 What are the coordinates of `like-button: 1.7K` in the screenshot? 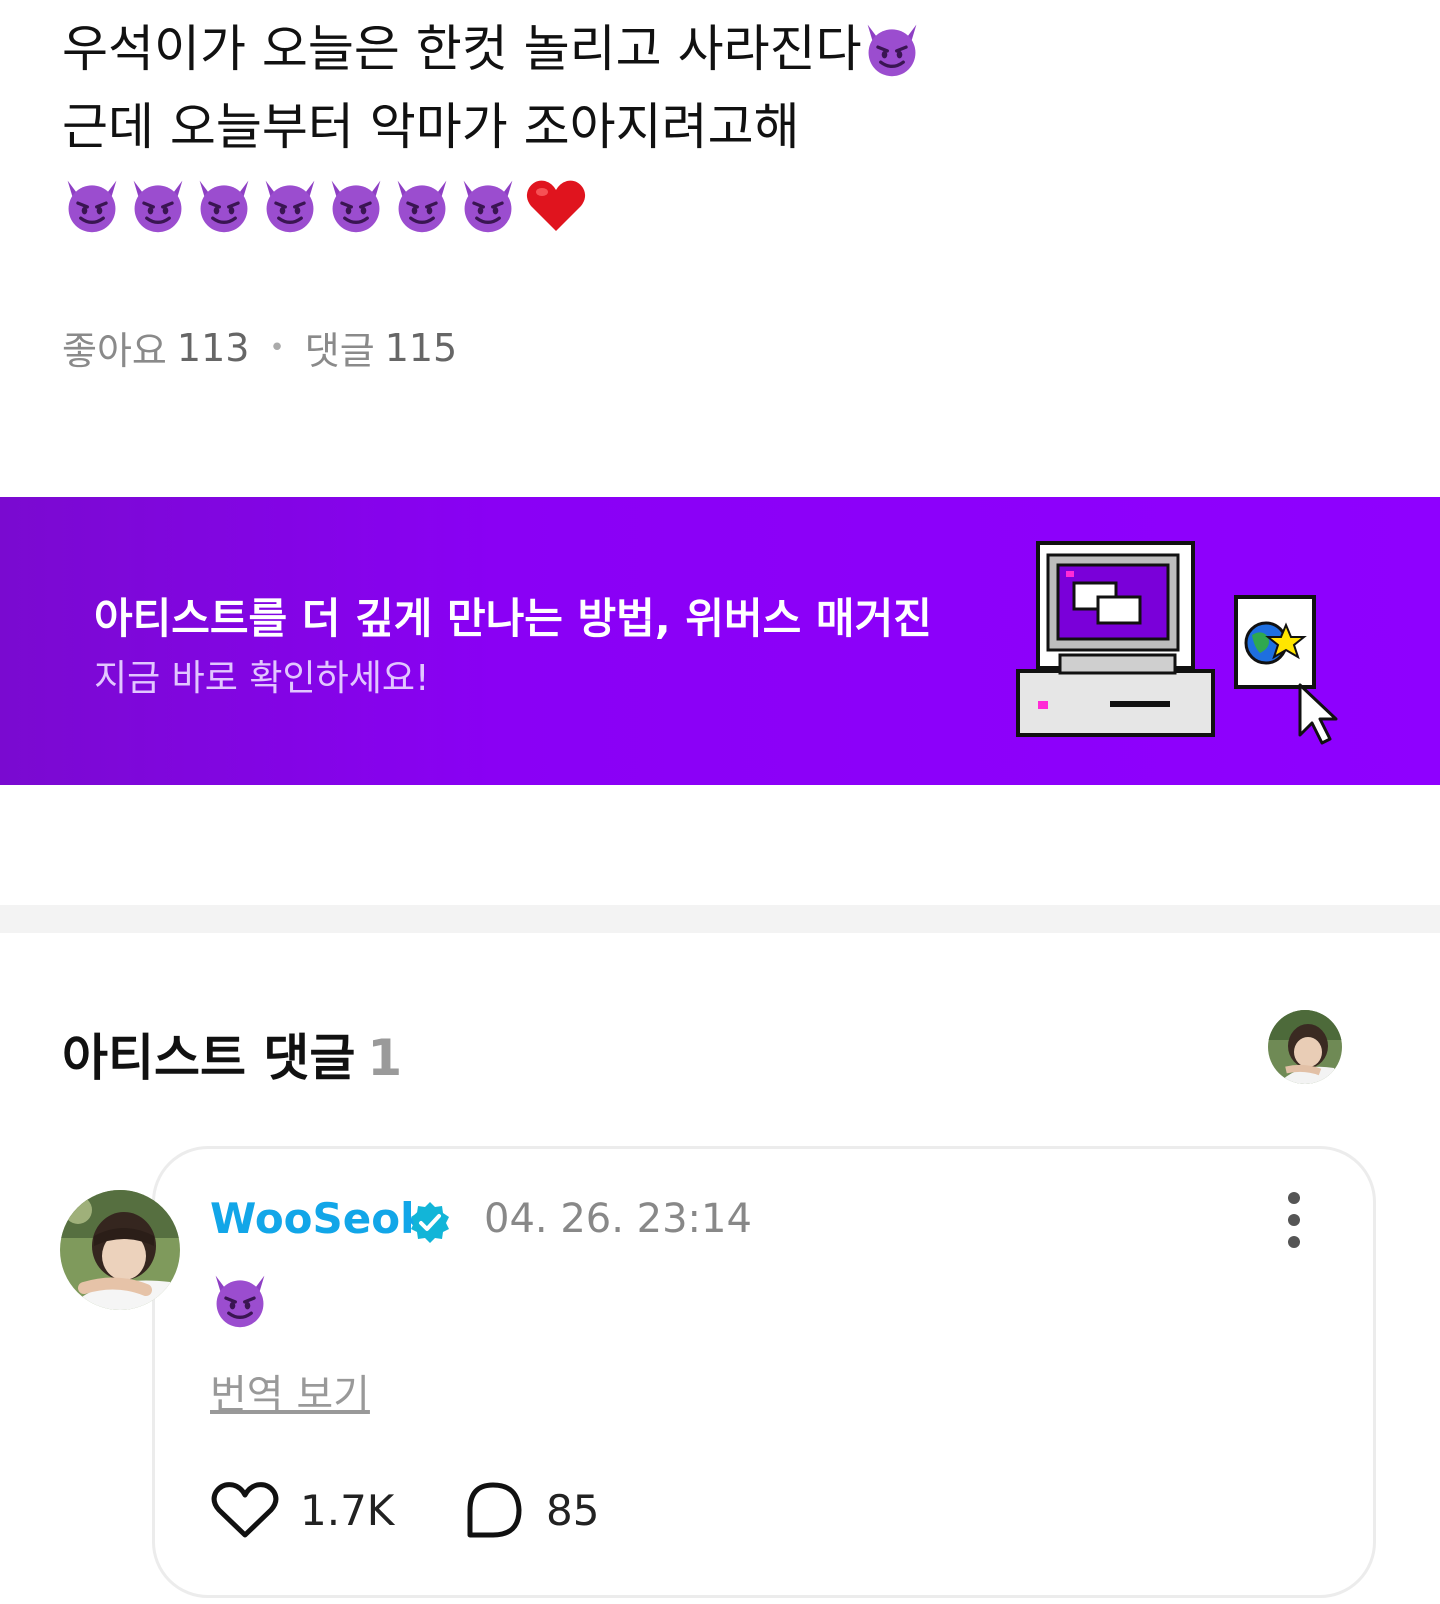 It's located at (302, 1510).